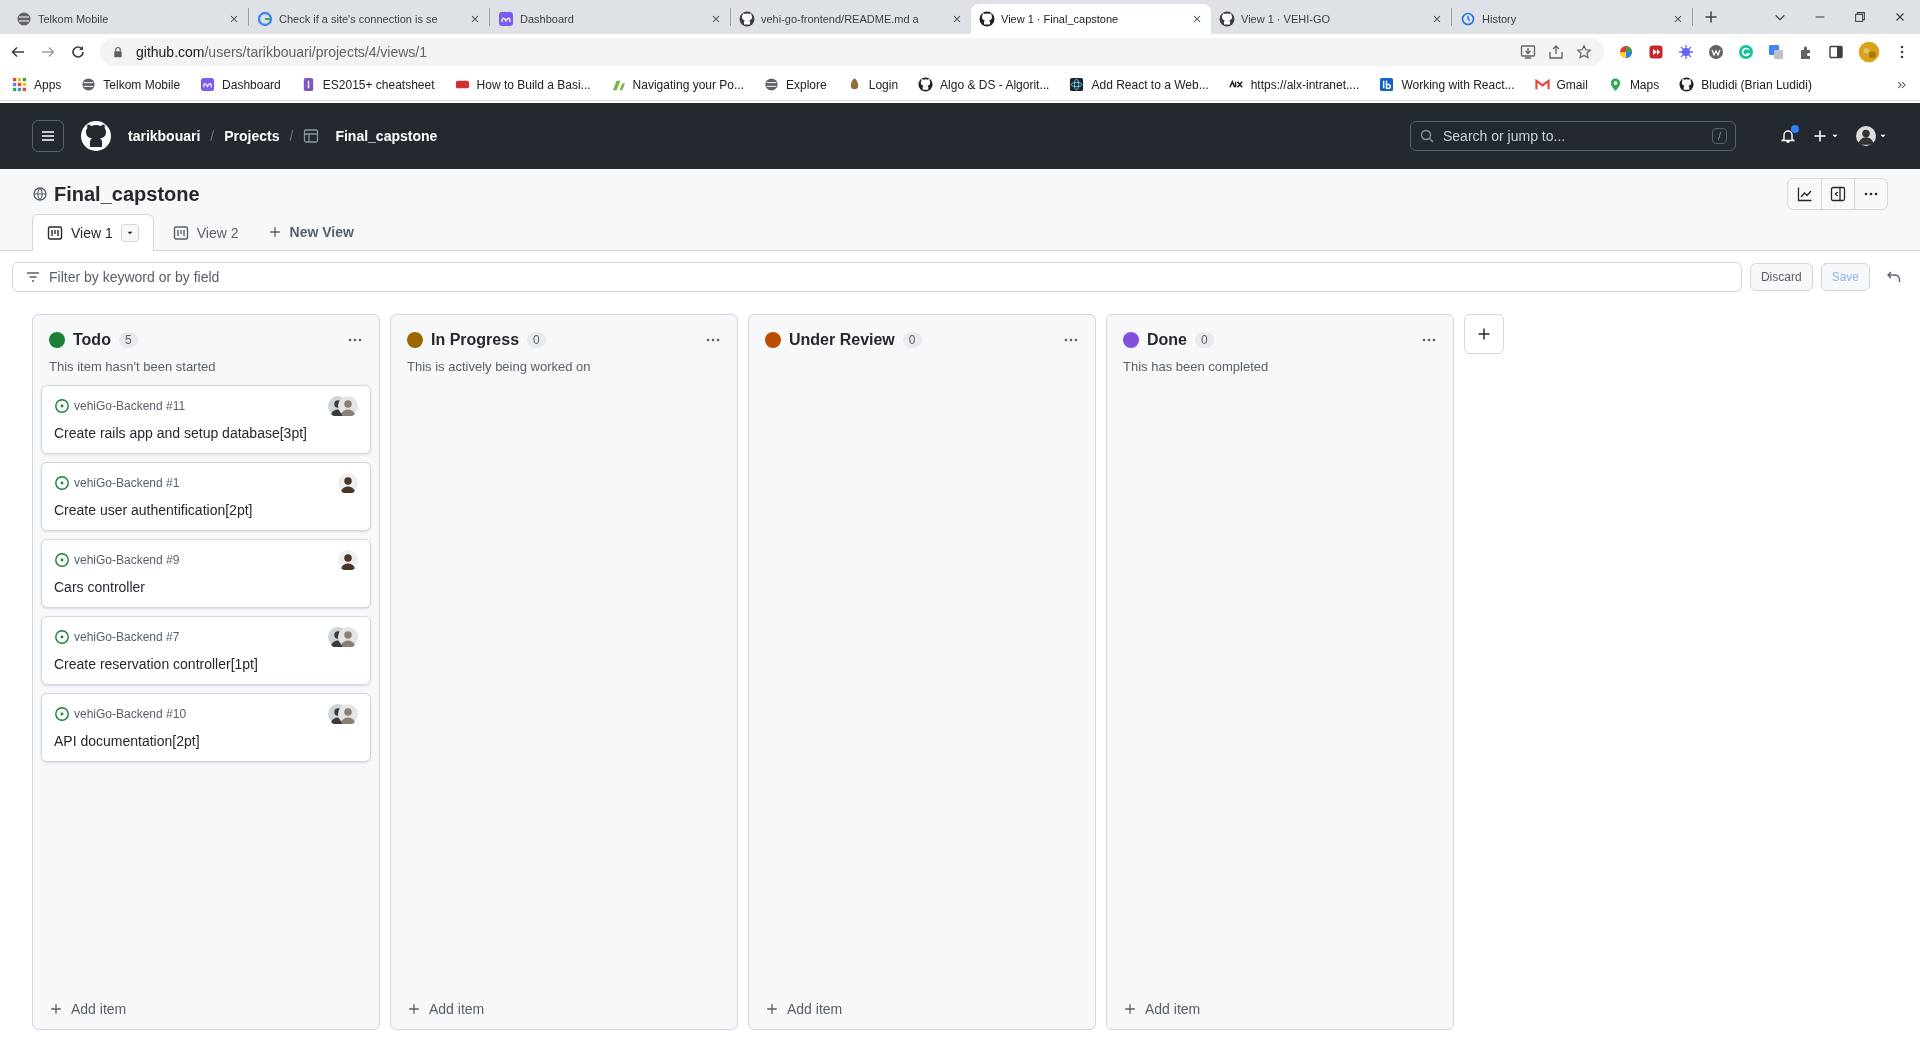  What do you see at coordinates (1196, 366) in the screenshot?
I see `column-description: This has been completed` at bounding box center [1196, 366].